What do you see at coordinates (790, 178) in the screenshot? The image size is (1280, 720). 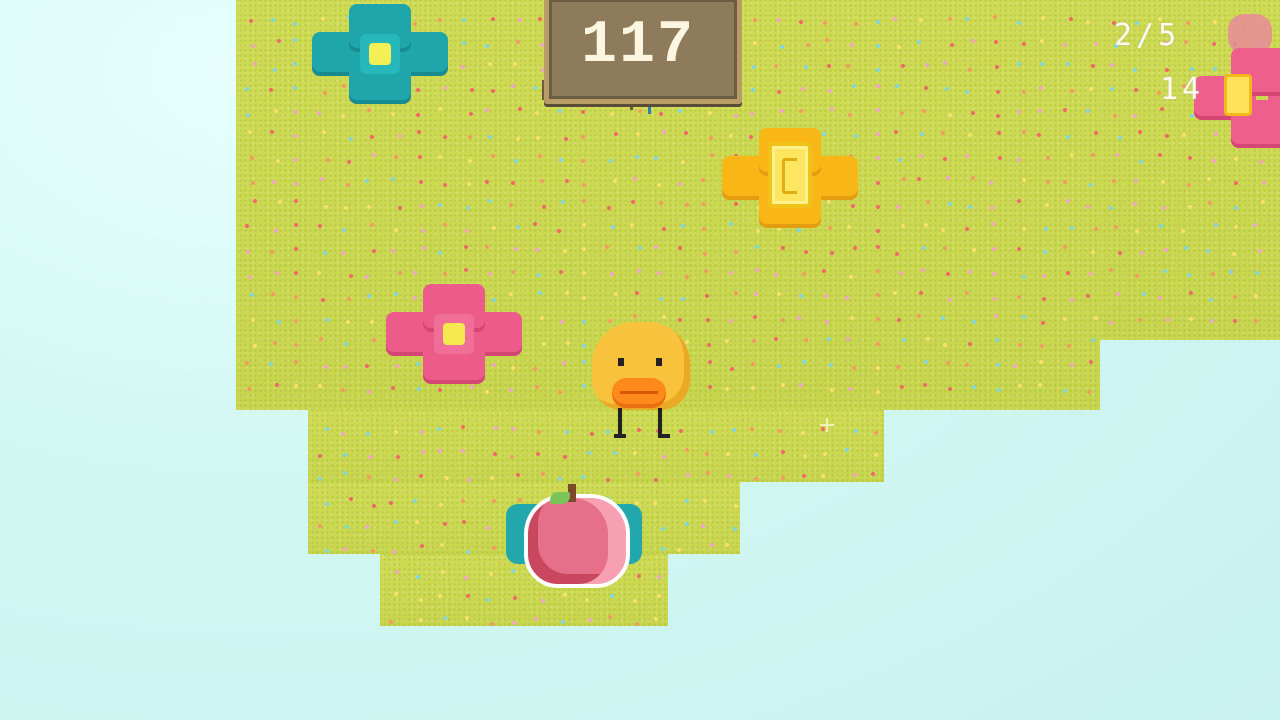 I see `coin-flower` at bounding box center [790, 178].